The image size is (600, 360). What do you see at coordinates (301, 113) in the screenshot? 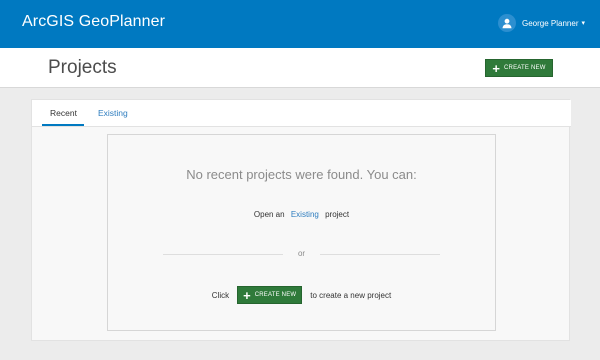
I see `project-tabs: Recent Existing` at bounding box center [301, 113].